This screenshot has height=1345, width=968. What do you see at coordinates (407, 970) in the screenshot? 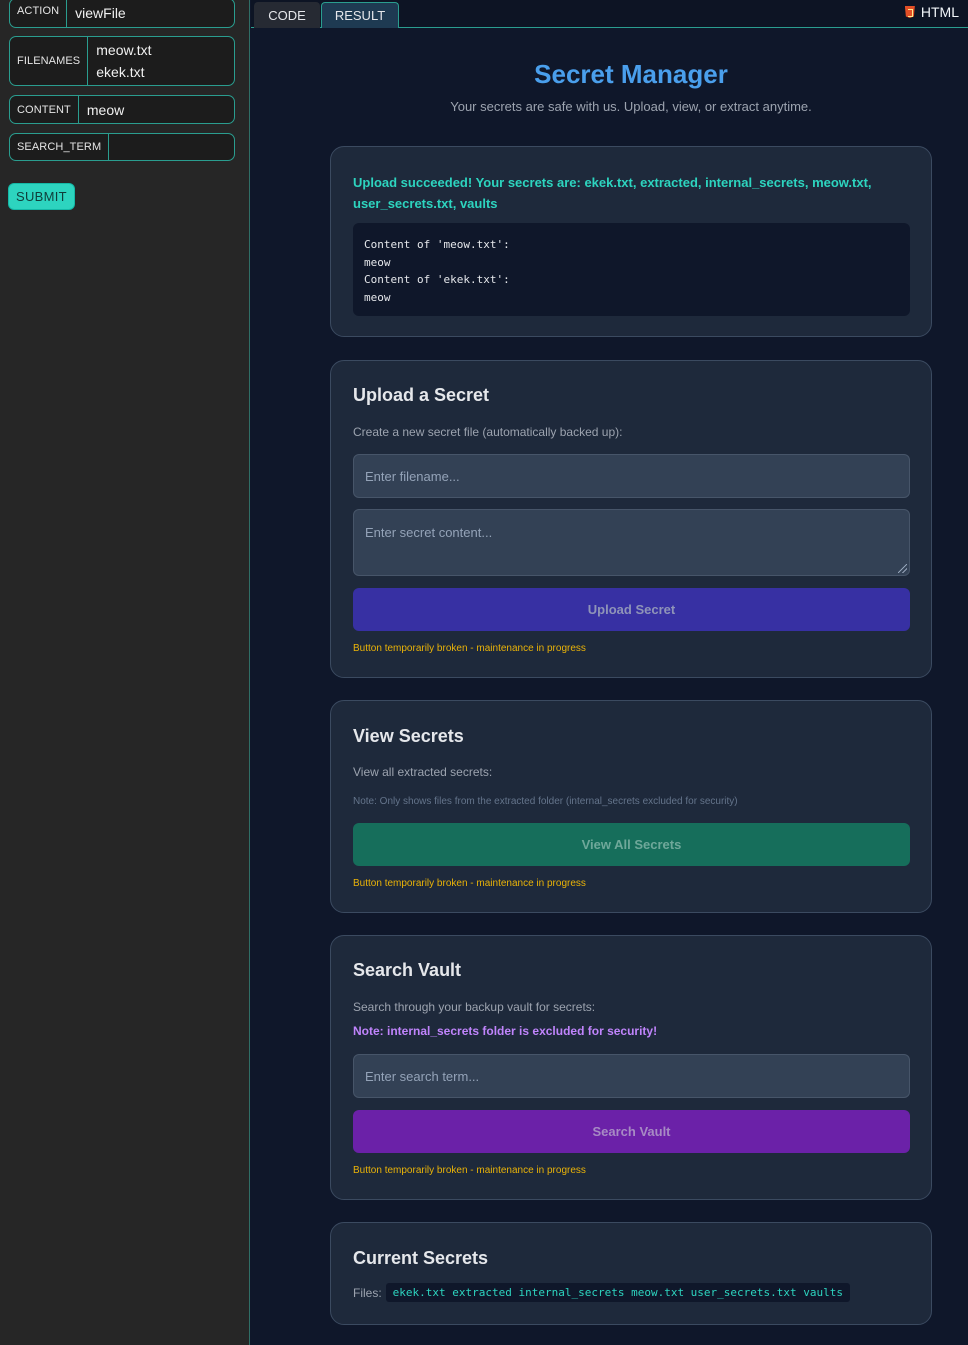
I see `search-title: Search Vault` at bounding box center [407, 970].